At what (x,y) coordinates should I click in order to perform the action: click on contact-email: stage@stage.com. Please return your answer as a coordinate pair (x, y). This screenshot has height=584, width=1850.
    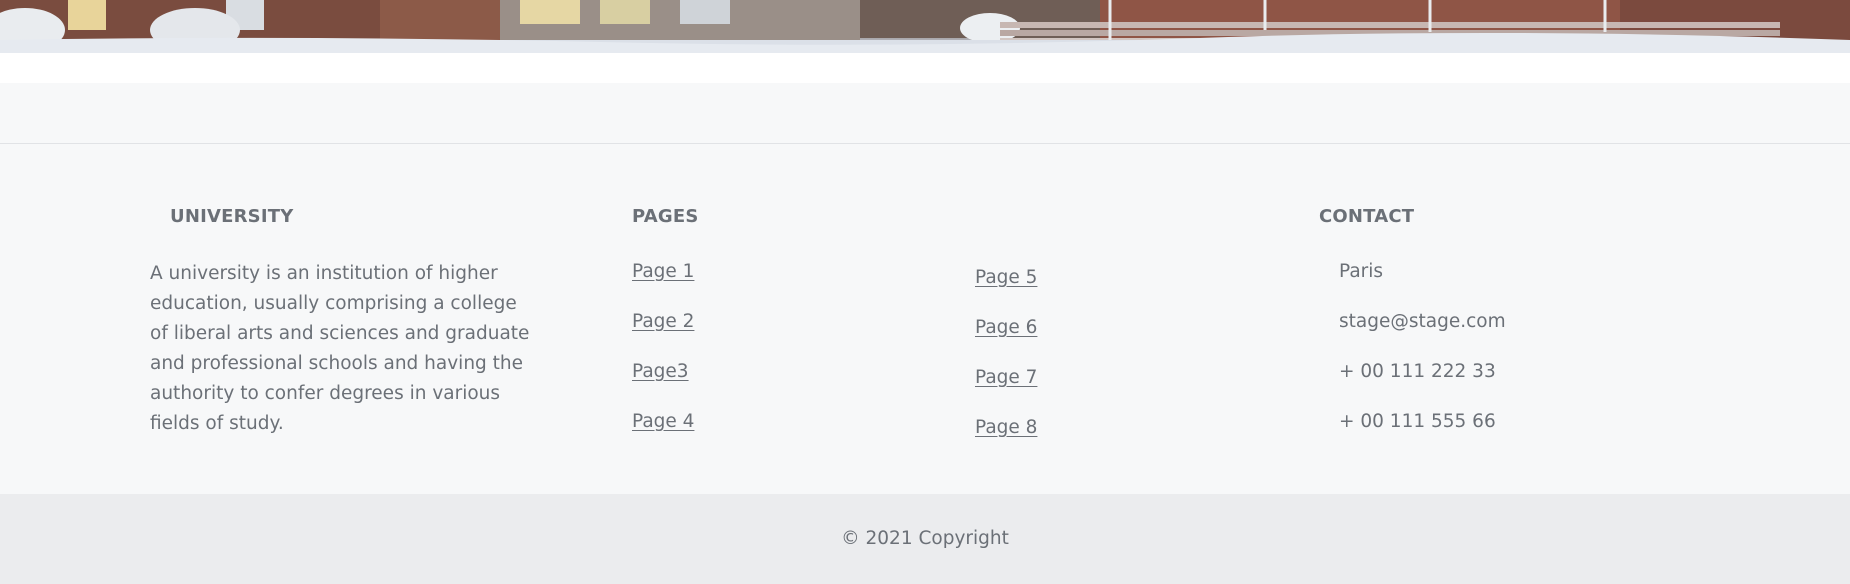
    Looking at the image, I should click on (1422, 321).